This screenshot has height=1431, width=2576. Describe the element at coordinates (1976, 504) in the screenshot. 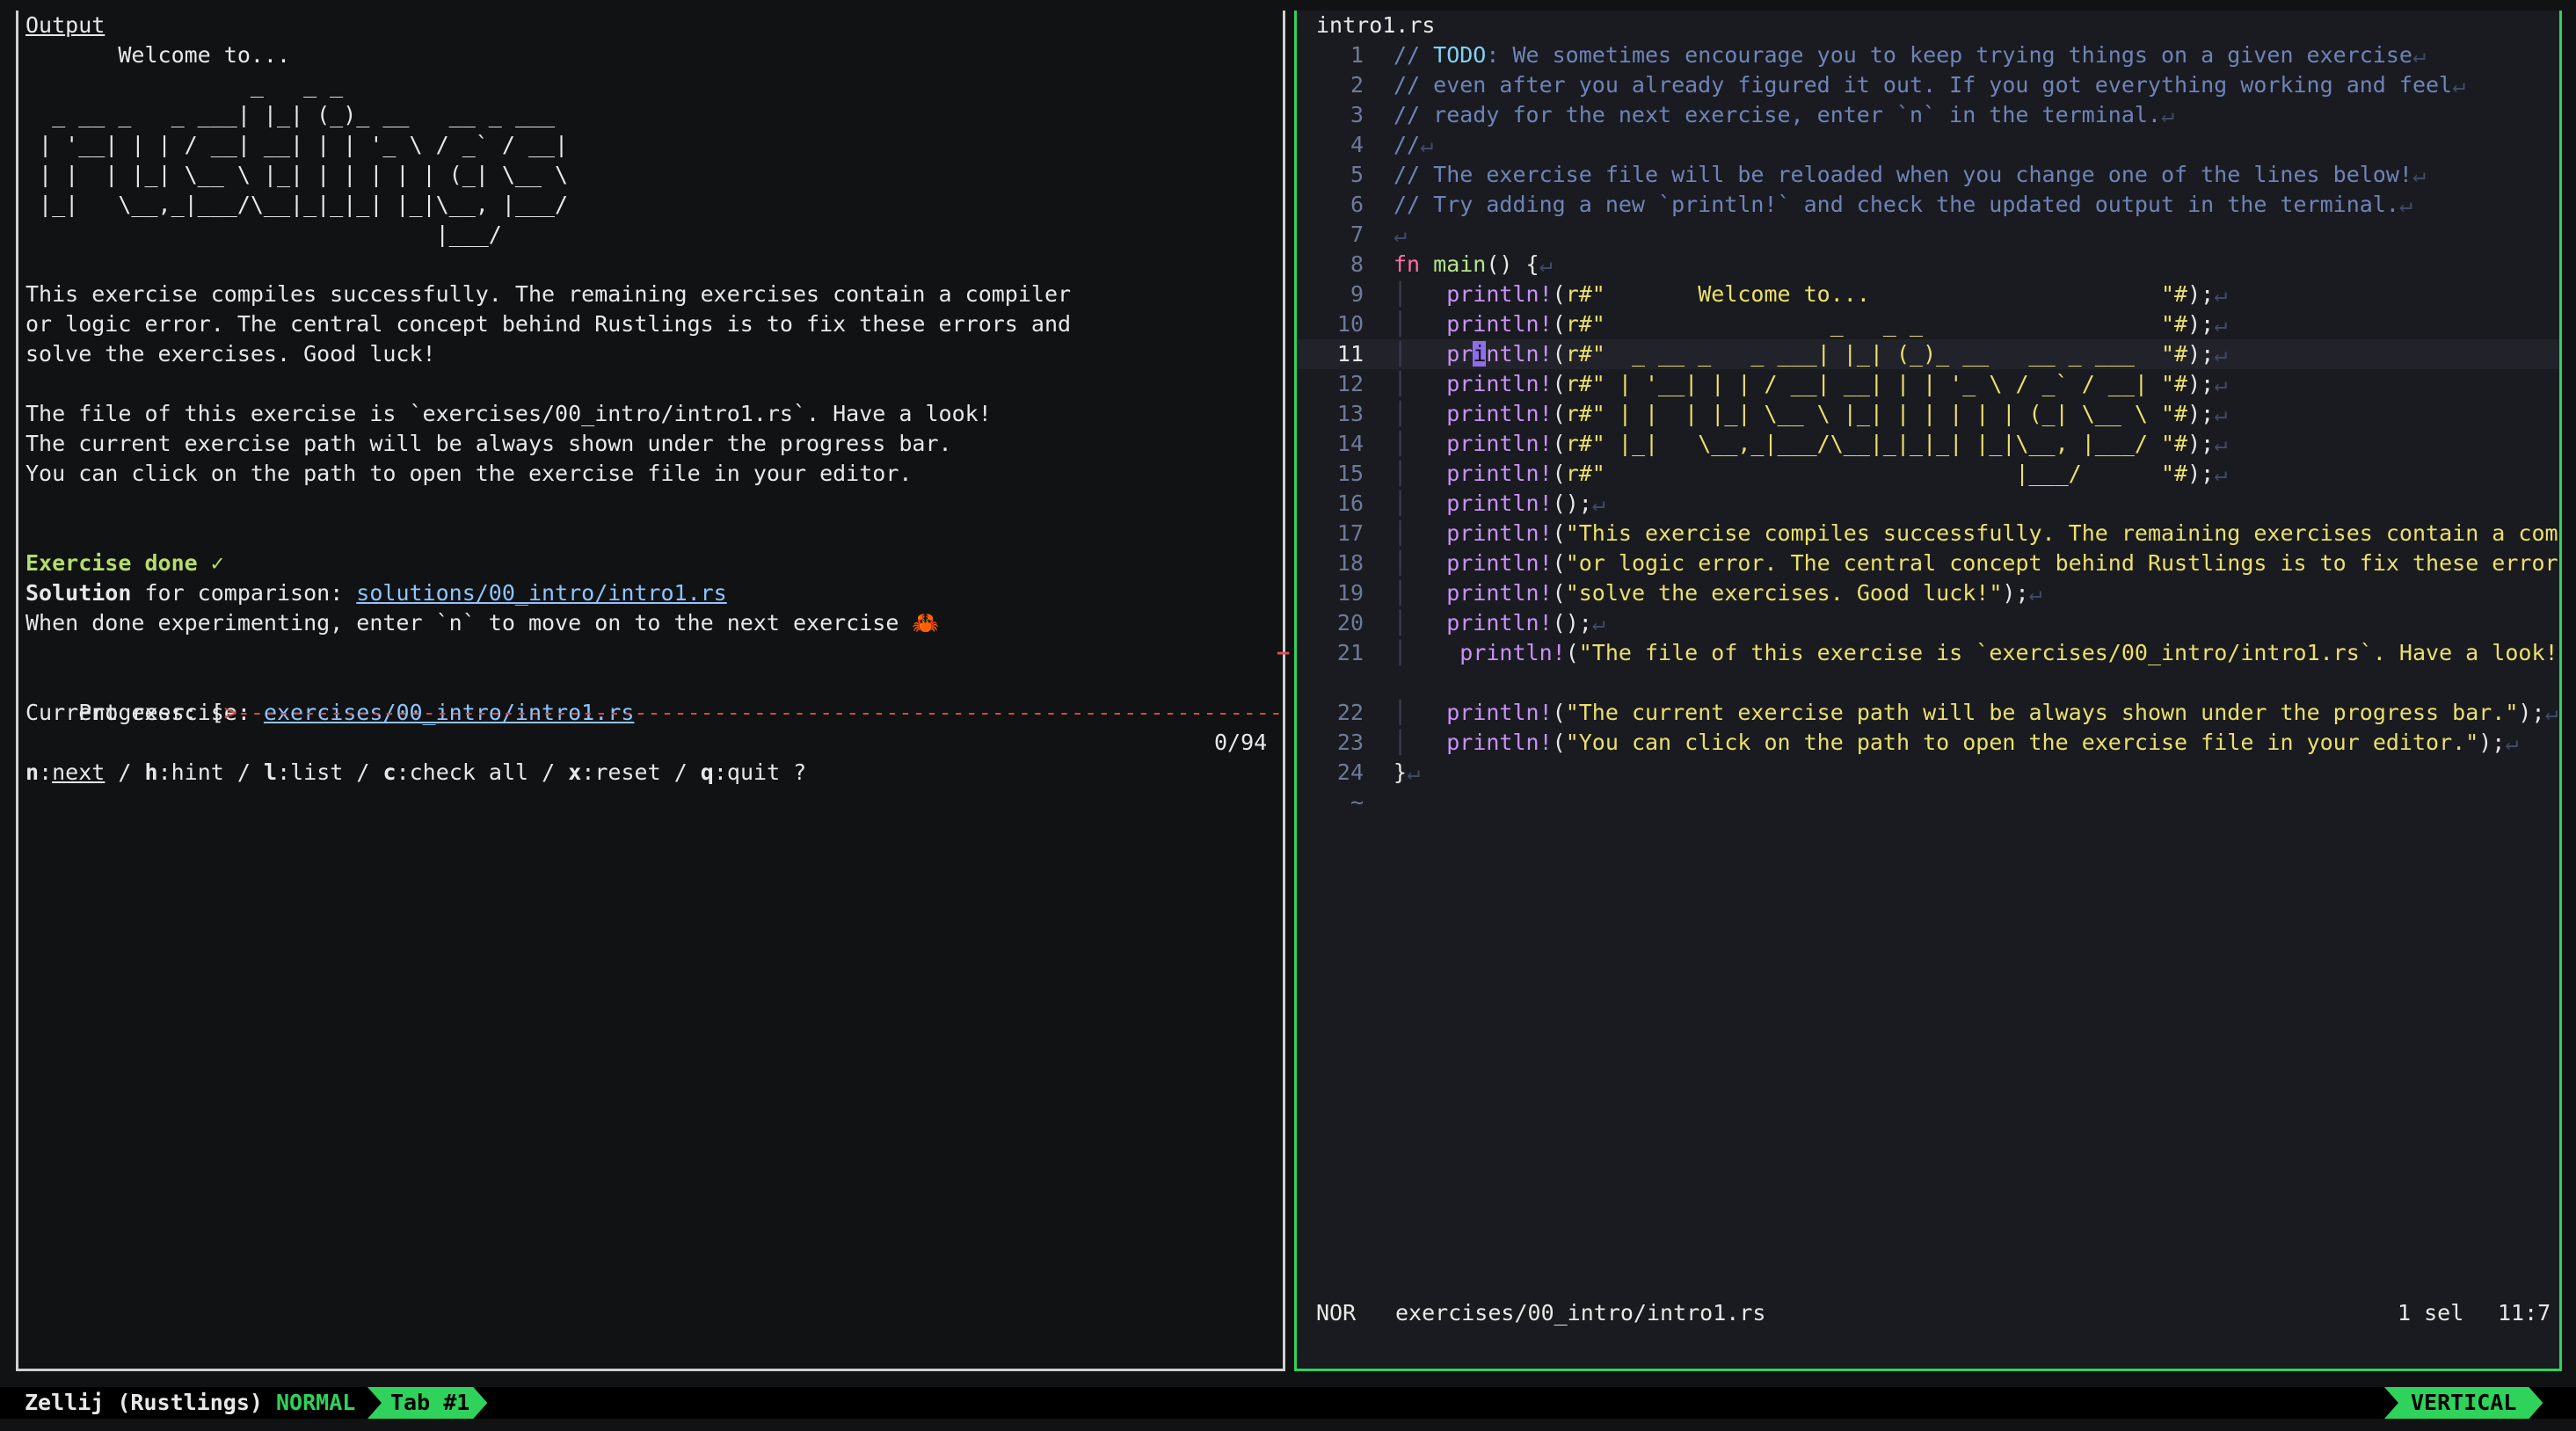

I see `line-text: │ println!();↵` at that location.